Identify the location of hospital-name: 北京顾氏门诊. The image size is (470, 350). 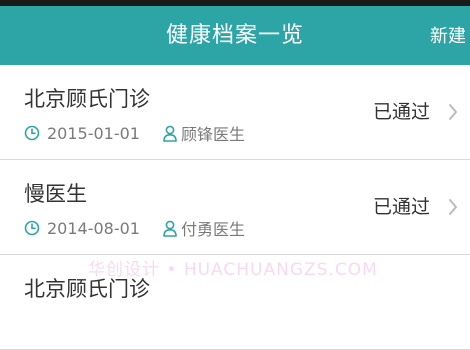
(87, 99).